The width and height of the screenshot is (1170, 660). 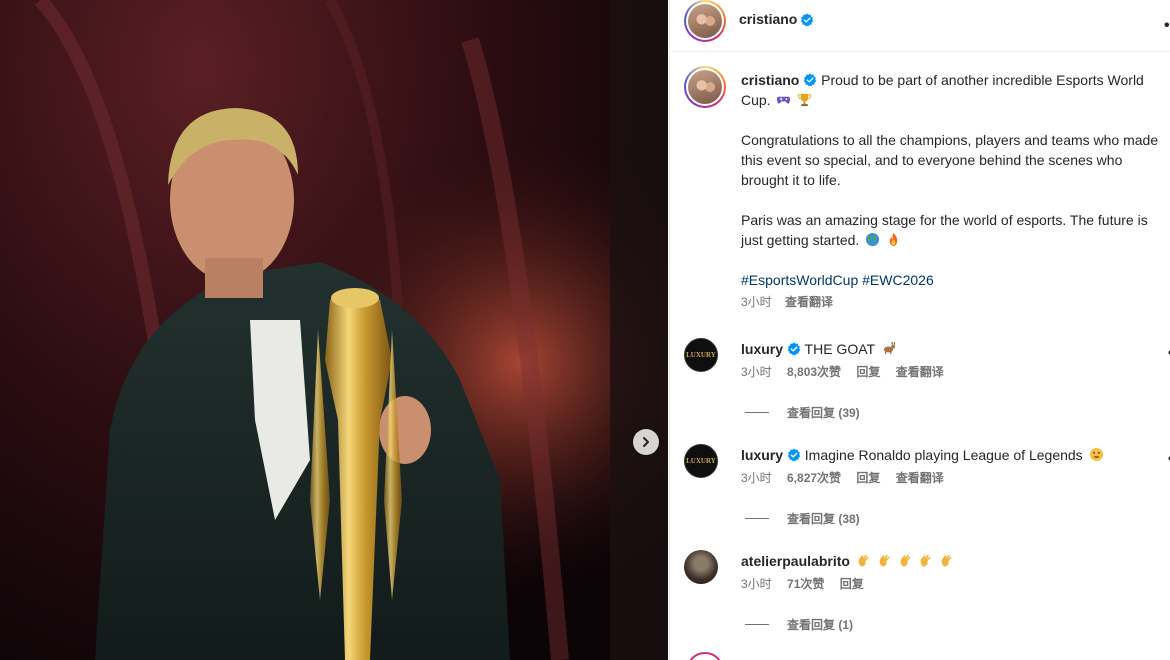 I want to click on game-controller-icon, so click(x=784, y=100).